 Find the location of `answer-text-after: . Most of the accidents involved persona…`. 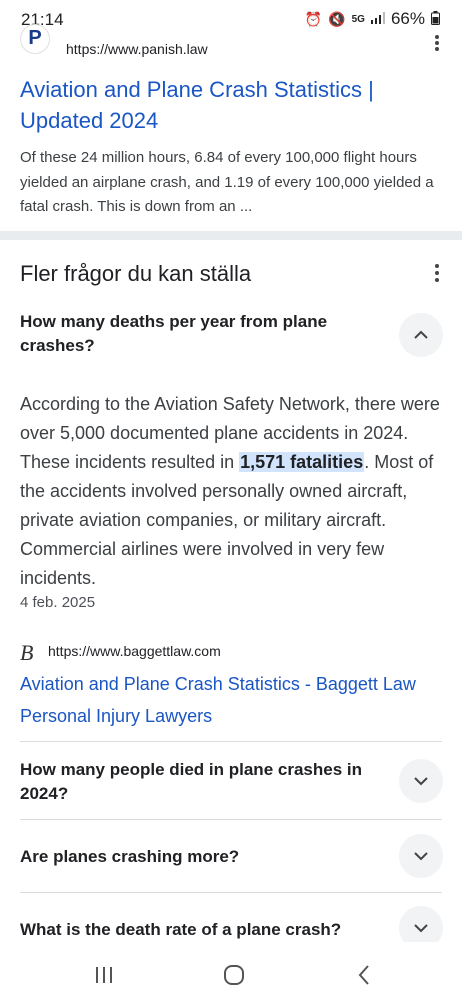

answer-text-after: . Most of the accidents involved persona… is located at coordinates (227, 520).